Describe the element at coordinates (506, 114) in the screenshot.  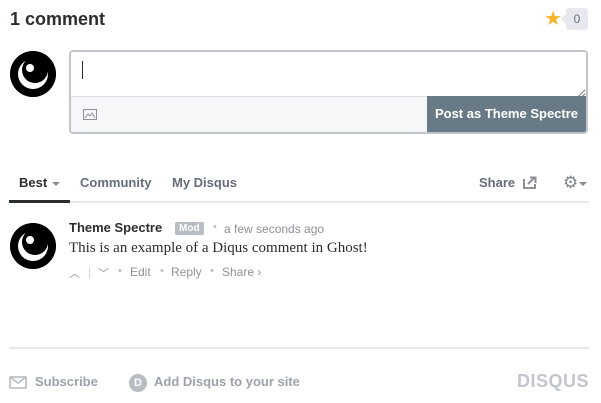
I see `post-button: Post as Theme Spectre` at that location.